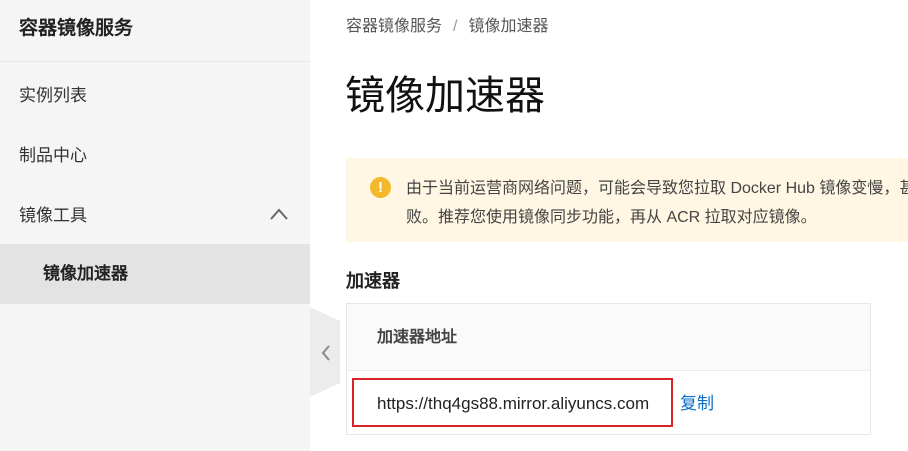 The width and height of the screenshot is (908, 451). What do you see at coordinates (508, 26) in the screenshot?
I see `breadcrumb-current: 镜像加速器` at bounding box center [508, 26].